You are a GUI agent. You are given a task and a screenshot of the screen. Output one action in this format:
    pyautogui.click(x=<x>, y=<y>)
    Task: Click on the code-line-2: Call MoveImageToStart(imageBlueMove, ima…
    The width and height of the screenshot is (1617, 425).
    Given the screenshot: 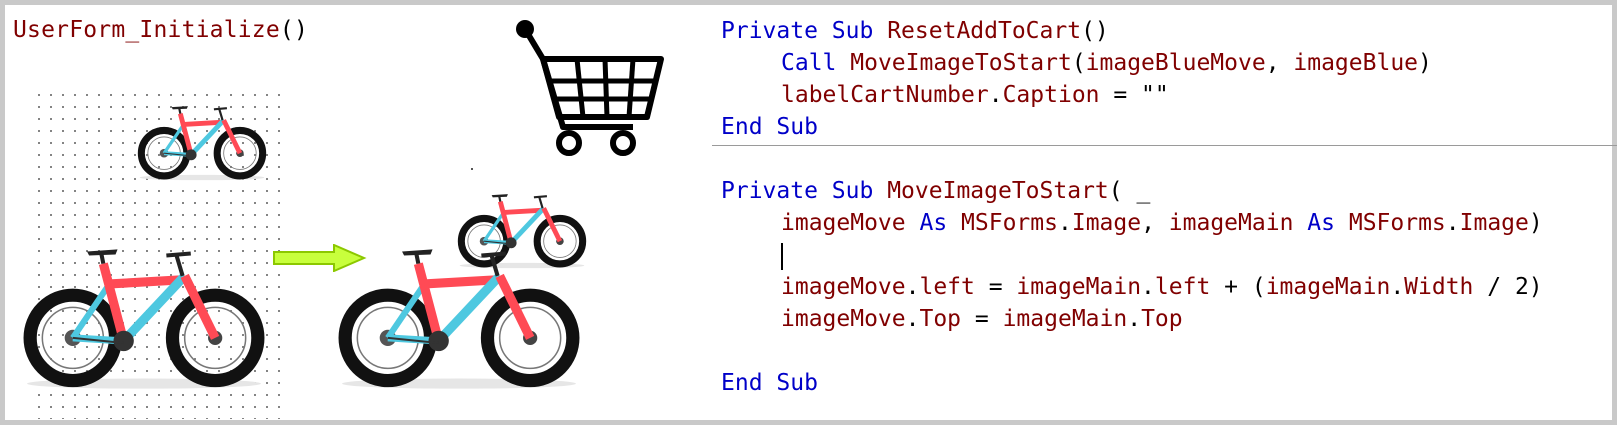 What is the action you would take?
    pyautogui.click(x=1166, y=63)
    